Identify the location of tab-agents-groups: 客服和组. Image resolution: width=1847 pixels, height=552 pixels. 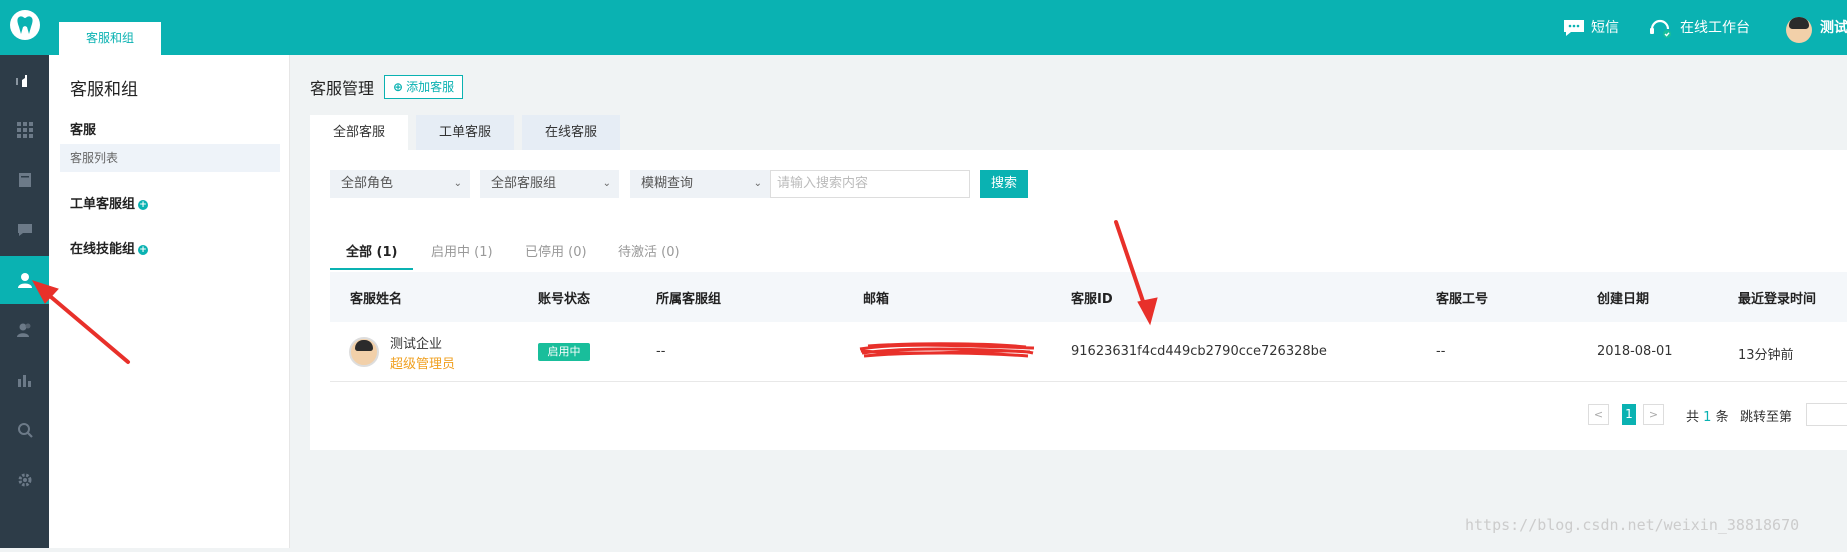
(110, 38).